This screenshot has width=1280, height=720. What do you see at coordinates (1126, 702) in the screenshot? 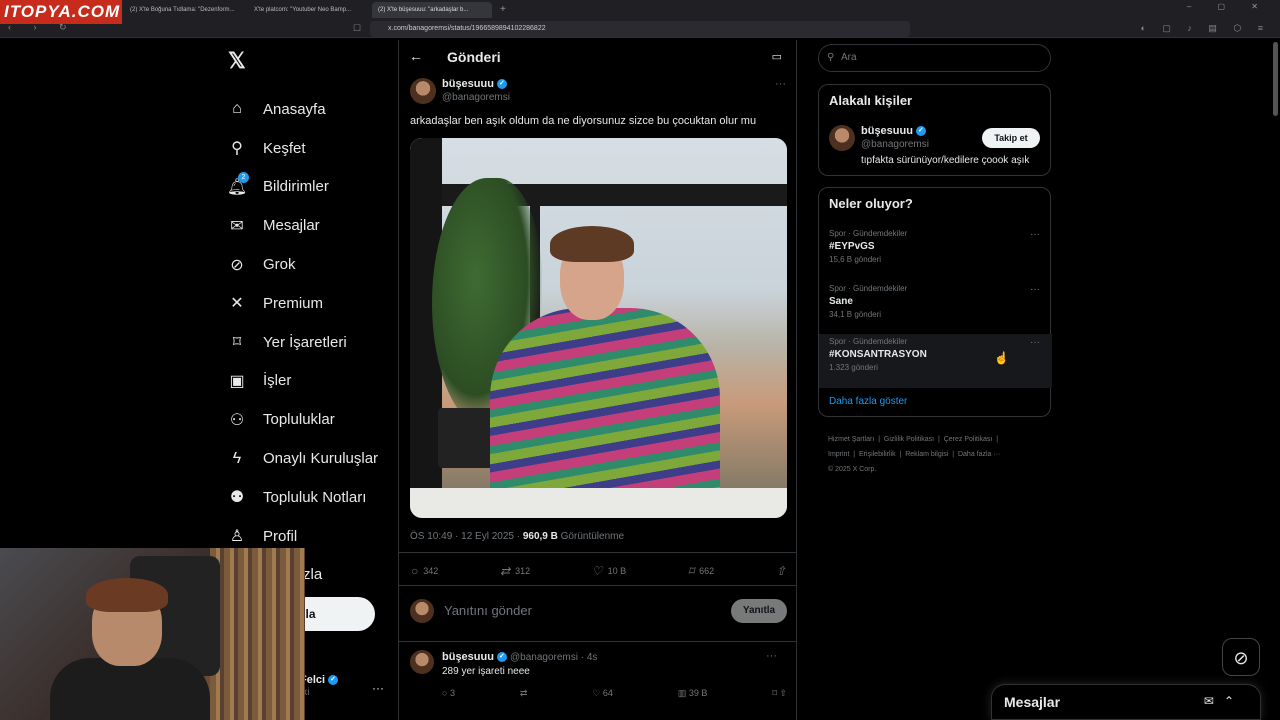
I see `messages-drawer: Mesajlar ✉⌃` at bounding box center [1126, 702].